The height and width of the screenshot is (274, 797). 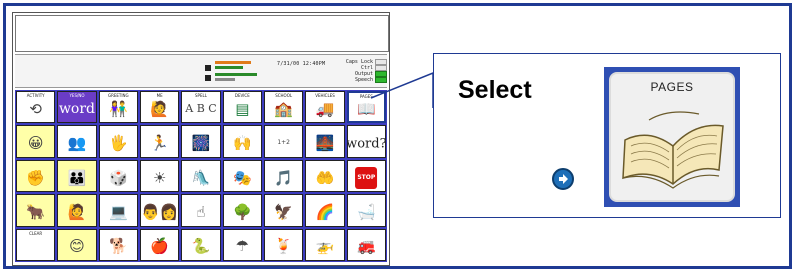 I want to click on pages-key-zoom: PAGES, so click(x=672, y=137).